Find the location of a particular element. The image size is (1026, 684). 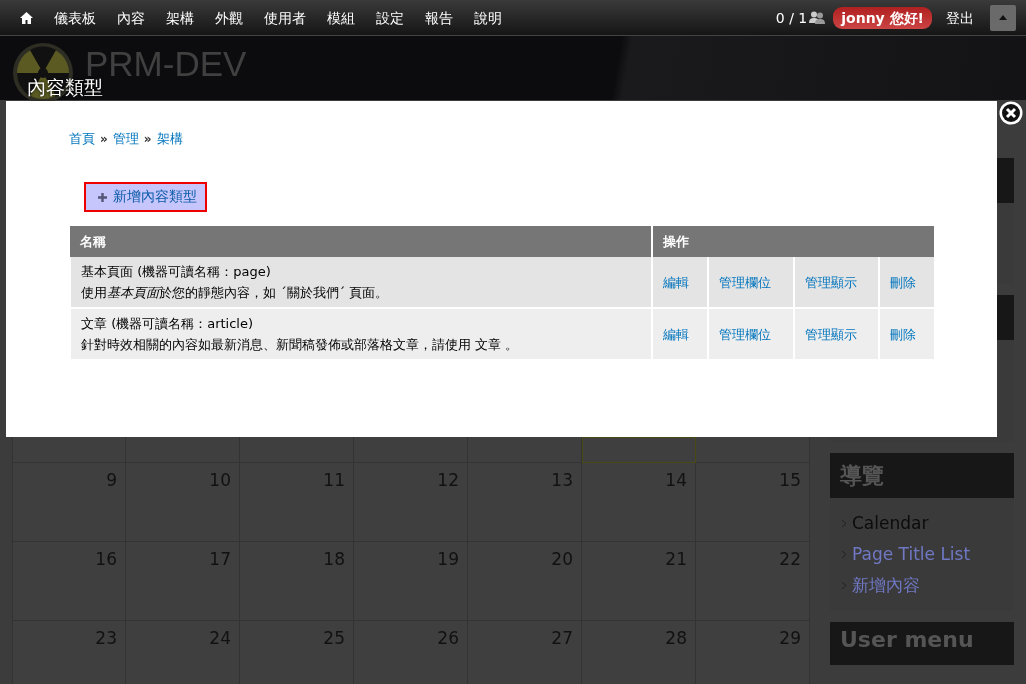

content-type-description: 使用基本頁面於您的靜態內容，如 ´關於我們´ 頁面。 is located at coordinates (235, 293).